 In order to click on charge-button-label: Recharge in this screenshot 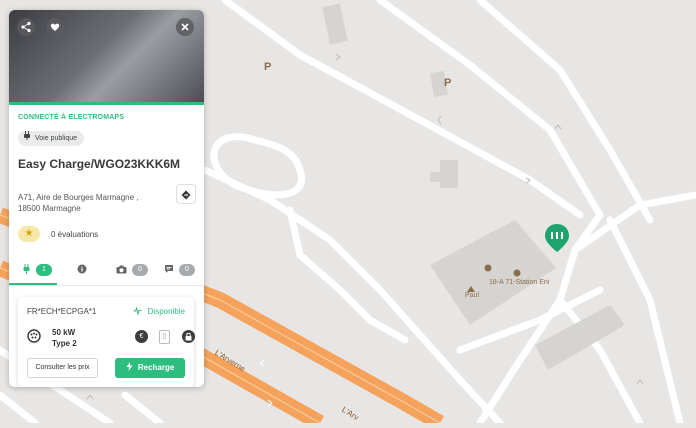, I will do `click(156, 367)`.